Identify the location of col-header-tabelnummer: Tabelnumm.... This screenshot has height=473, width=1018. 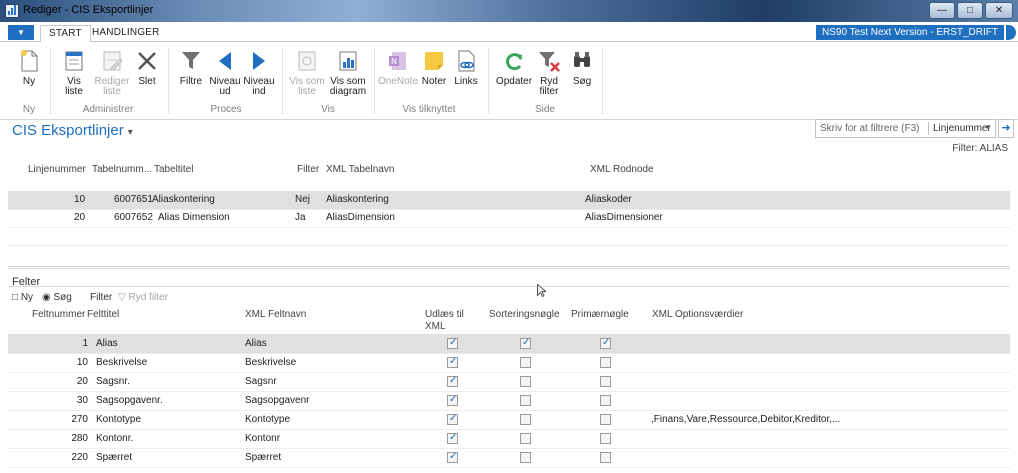
(122, 169).